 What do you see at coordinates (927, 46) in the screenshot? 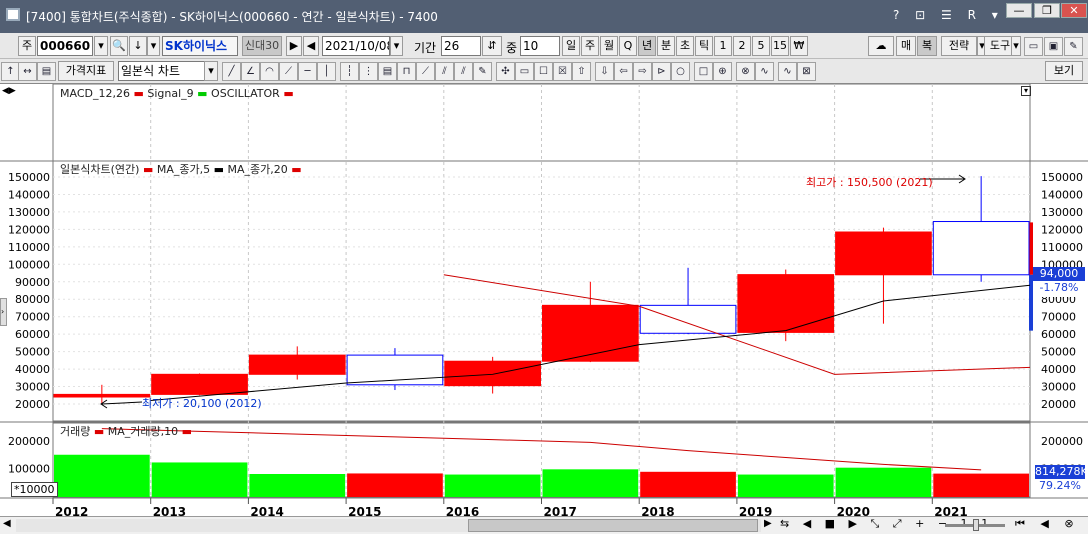
I see `right-button-1: 복` at bounding box center [927, 46].